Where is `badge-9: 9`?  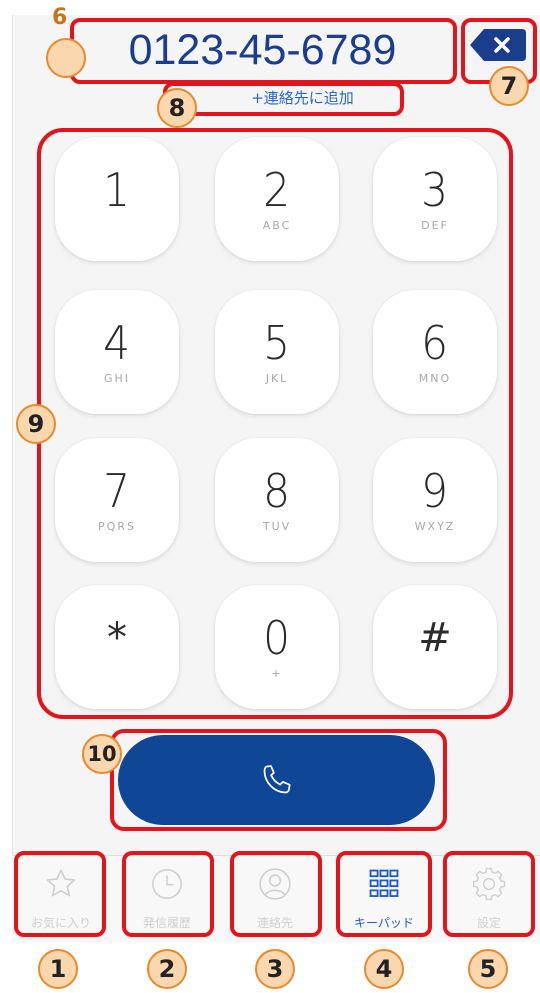 badge-9: 9 is located at coordinates (36, 424).